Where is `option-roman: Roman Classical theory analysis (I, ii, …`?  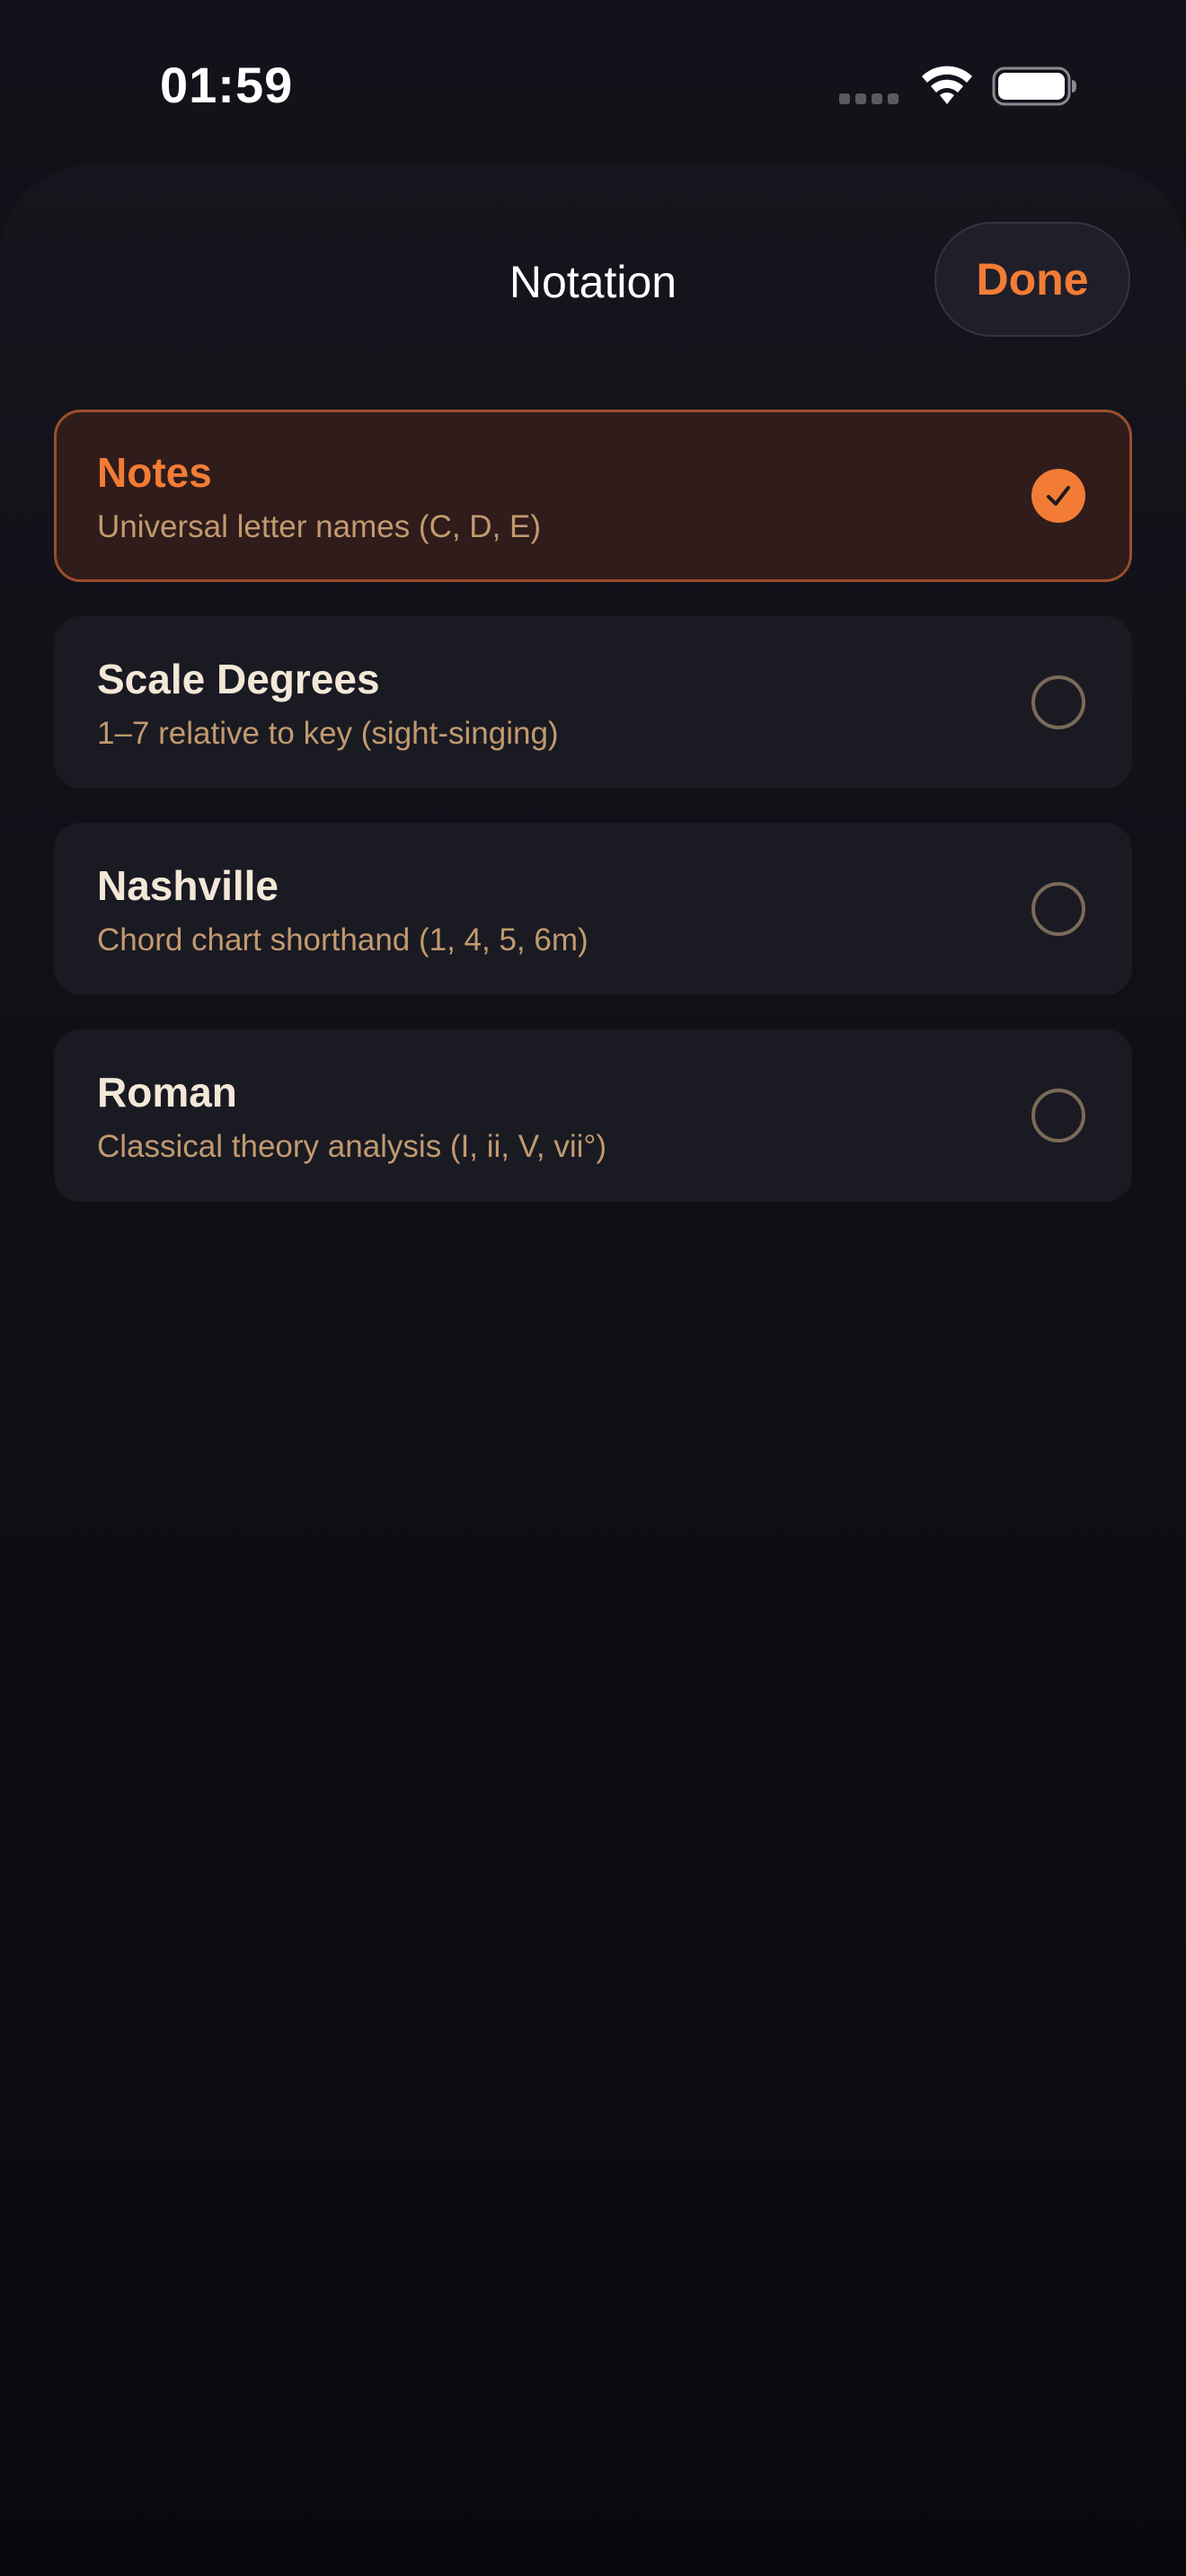 option-roman: Roman Classical theory analysis (I, ii, … is located at coordinates (593, 1115).